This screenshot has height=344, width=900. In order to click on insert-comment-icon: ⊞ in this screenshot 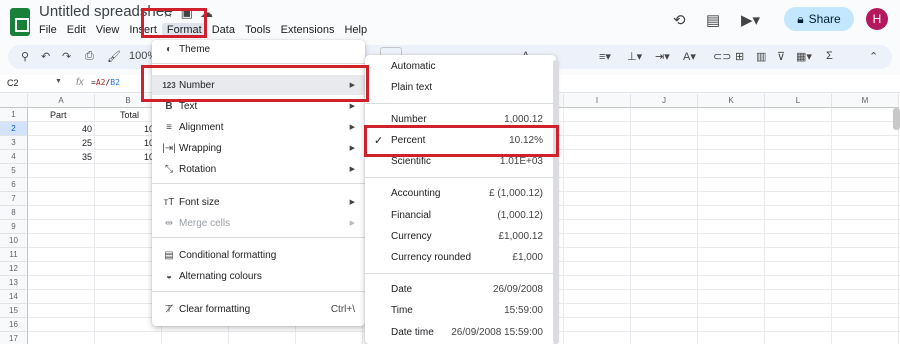, I will do `click(739, 56)`.